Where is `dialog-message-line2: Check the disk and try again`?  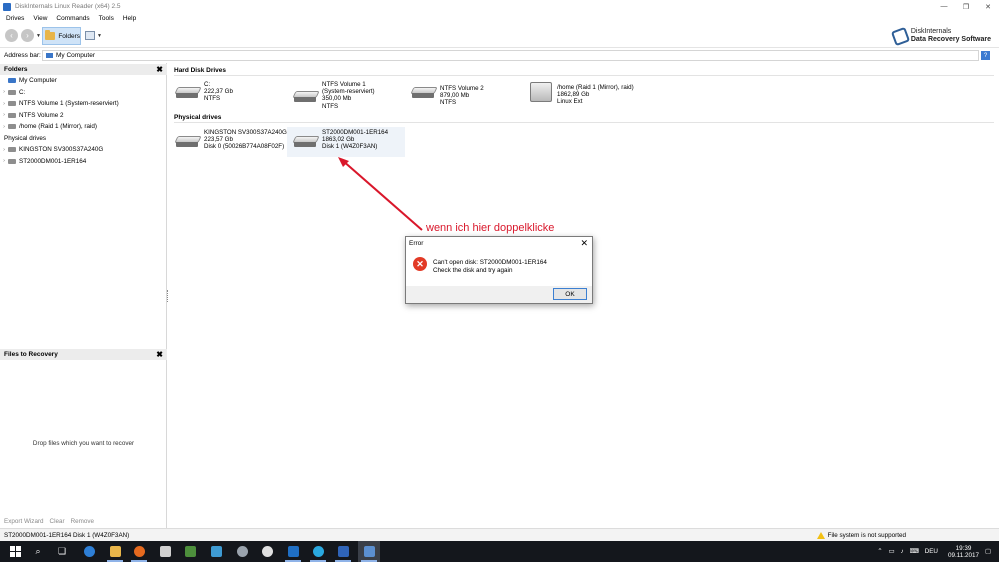 dialog-message-line2: Check the disk and try again is located at coordinates (473, 270).